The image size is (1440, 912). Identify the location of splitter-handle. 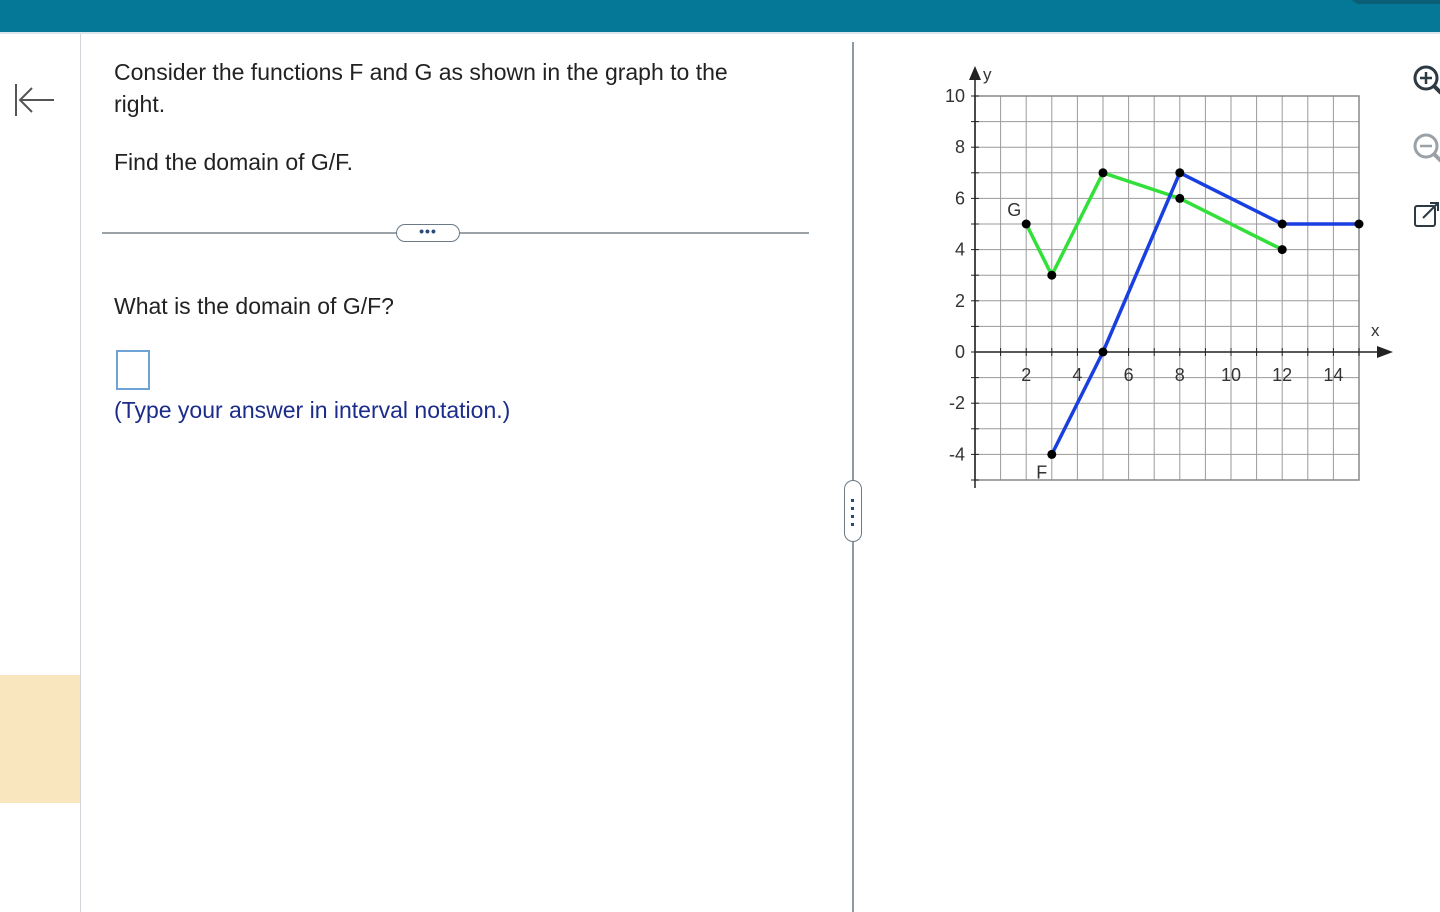
(853, 511).